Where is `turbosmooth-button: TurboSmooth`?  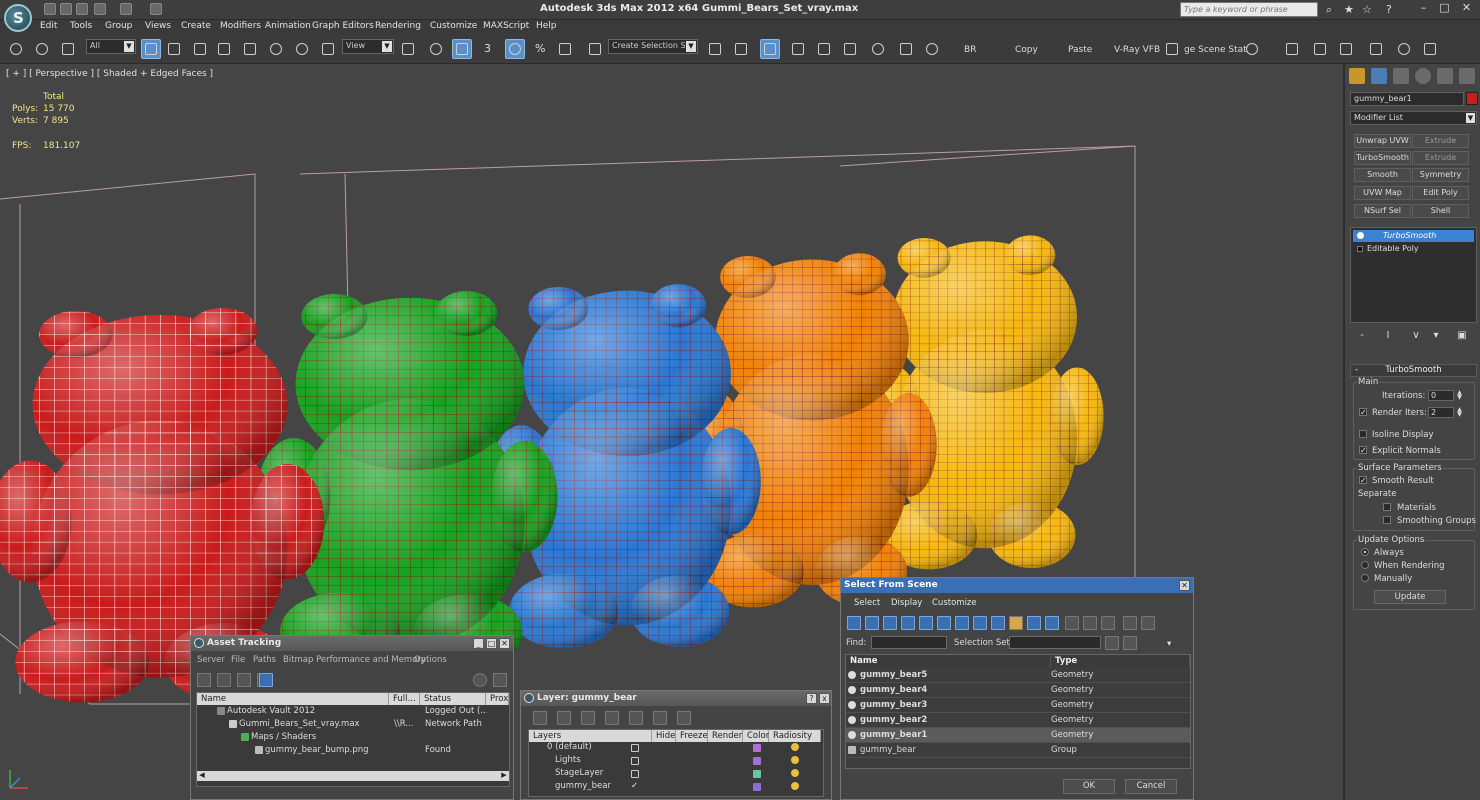
turbosmooth-button: TurboSmooth is located at coordinates (1382, 158).